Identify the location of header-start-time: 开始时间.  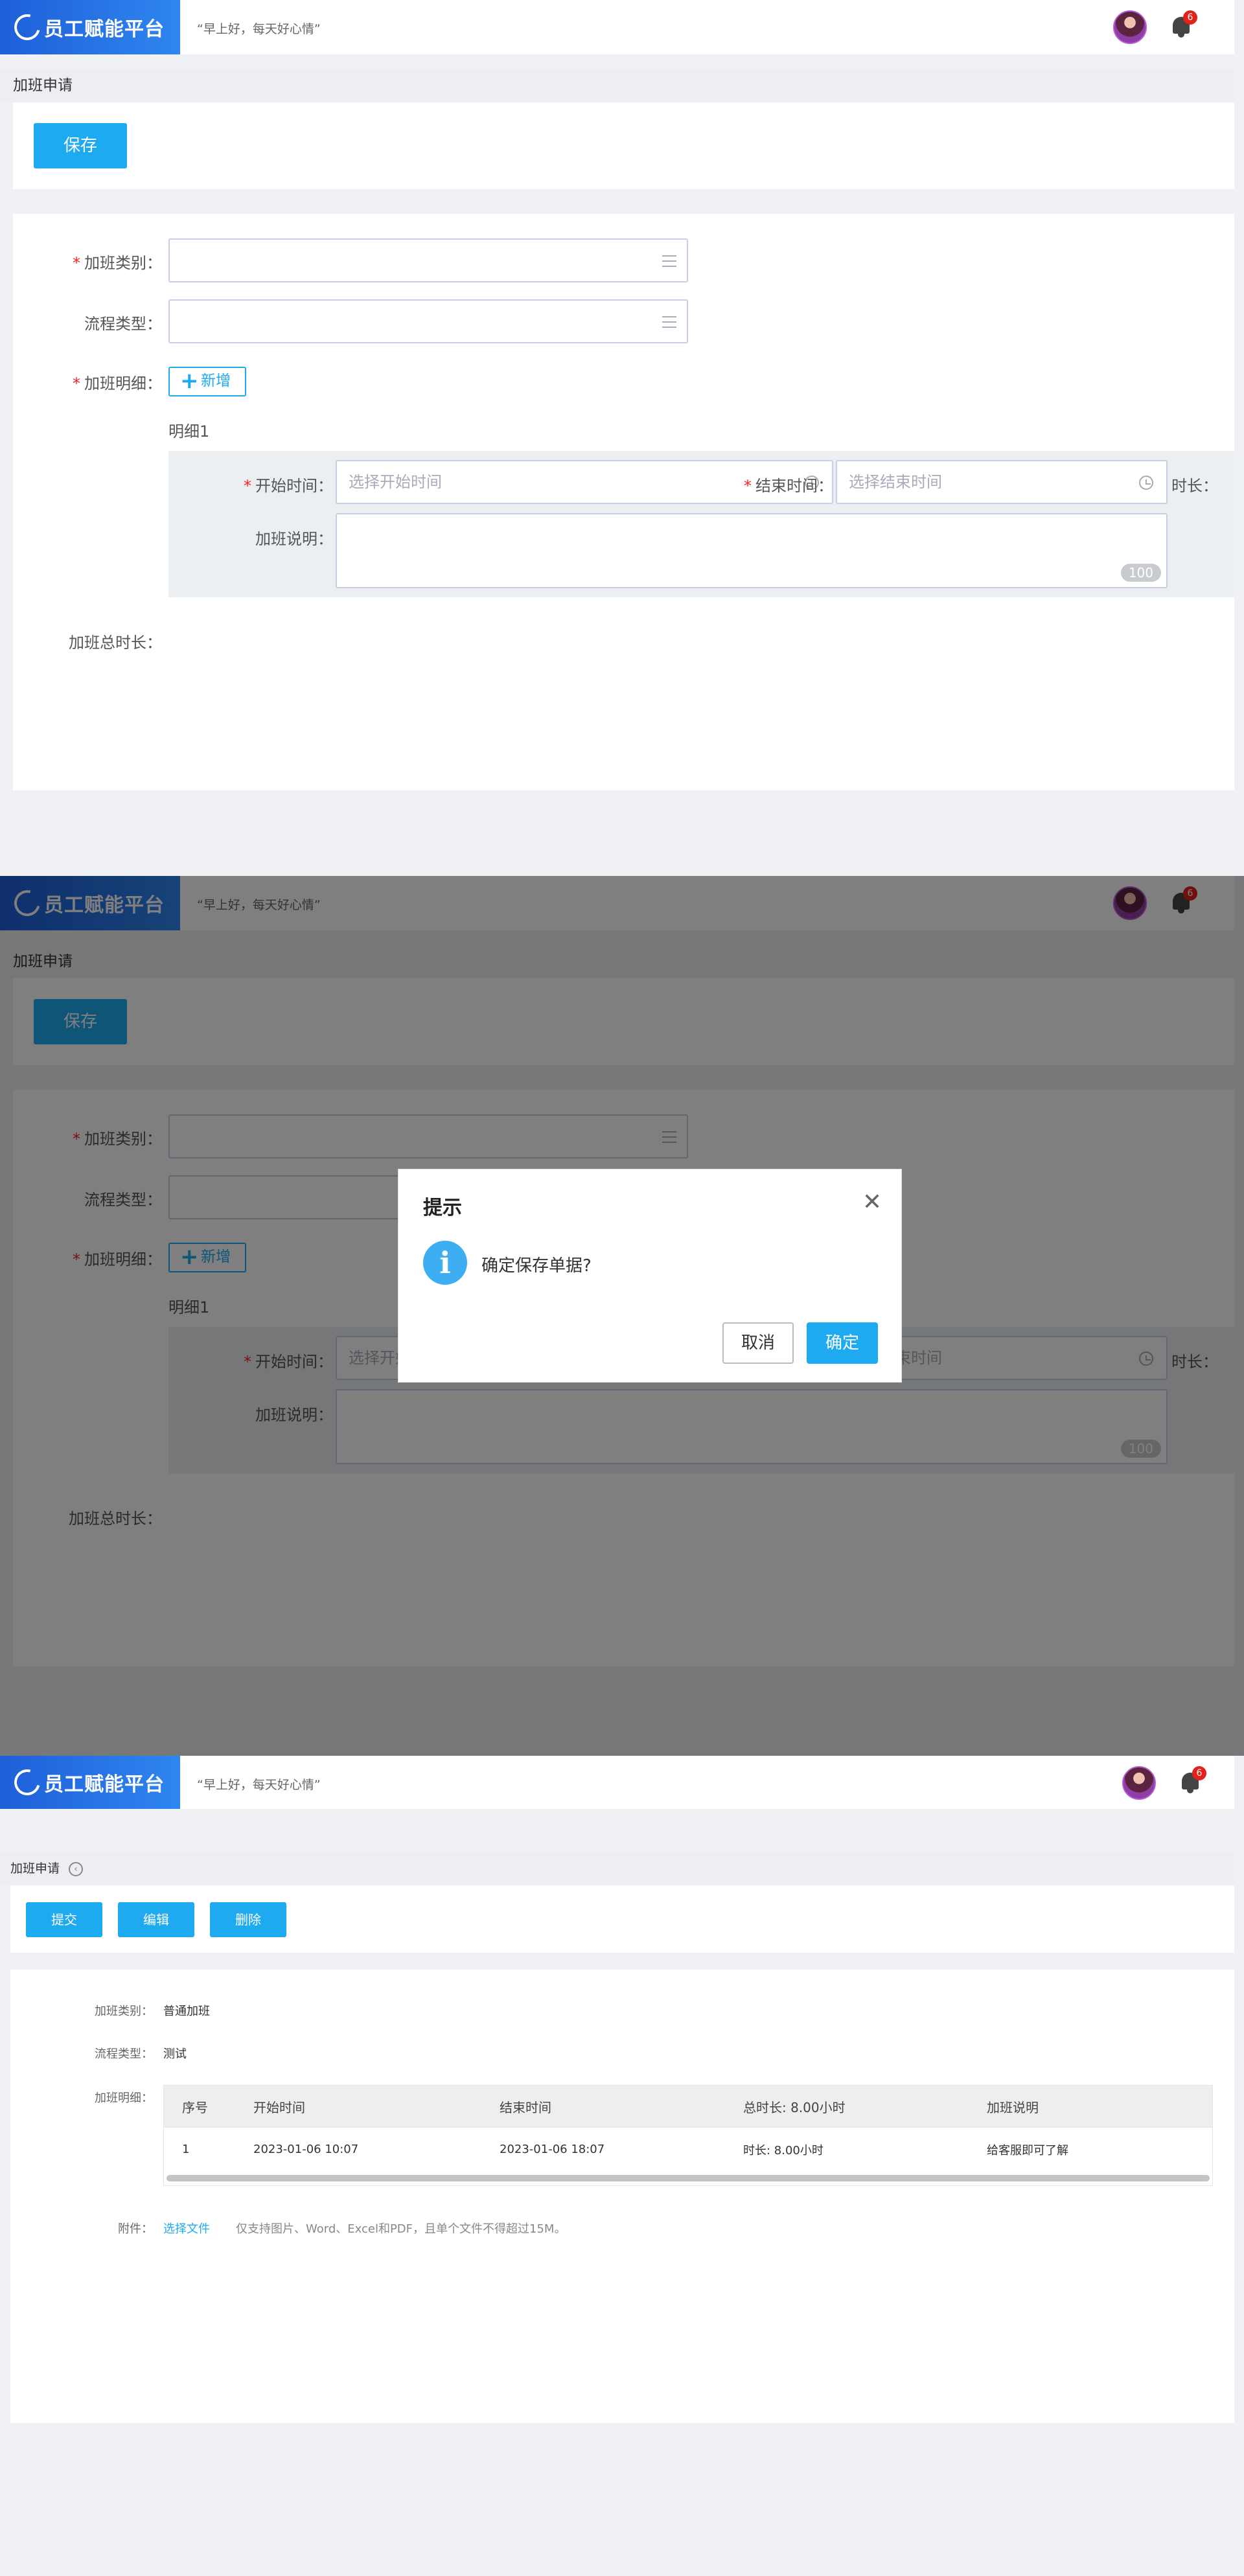
(279, 2107).